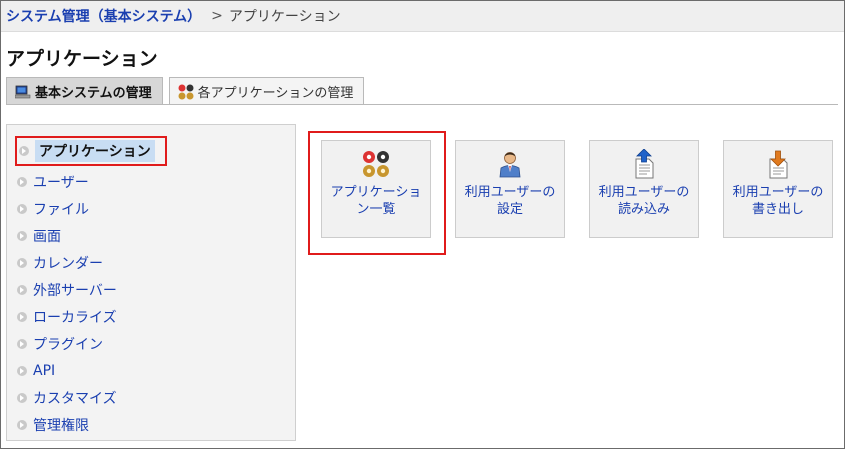 This screenshot has width=845, height=449. Describe the element at coordinates (82, 59) in the screenshot. I see `page-title: アプリケーション` at that location.